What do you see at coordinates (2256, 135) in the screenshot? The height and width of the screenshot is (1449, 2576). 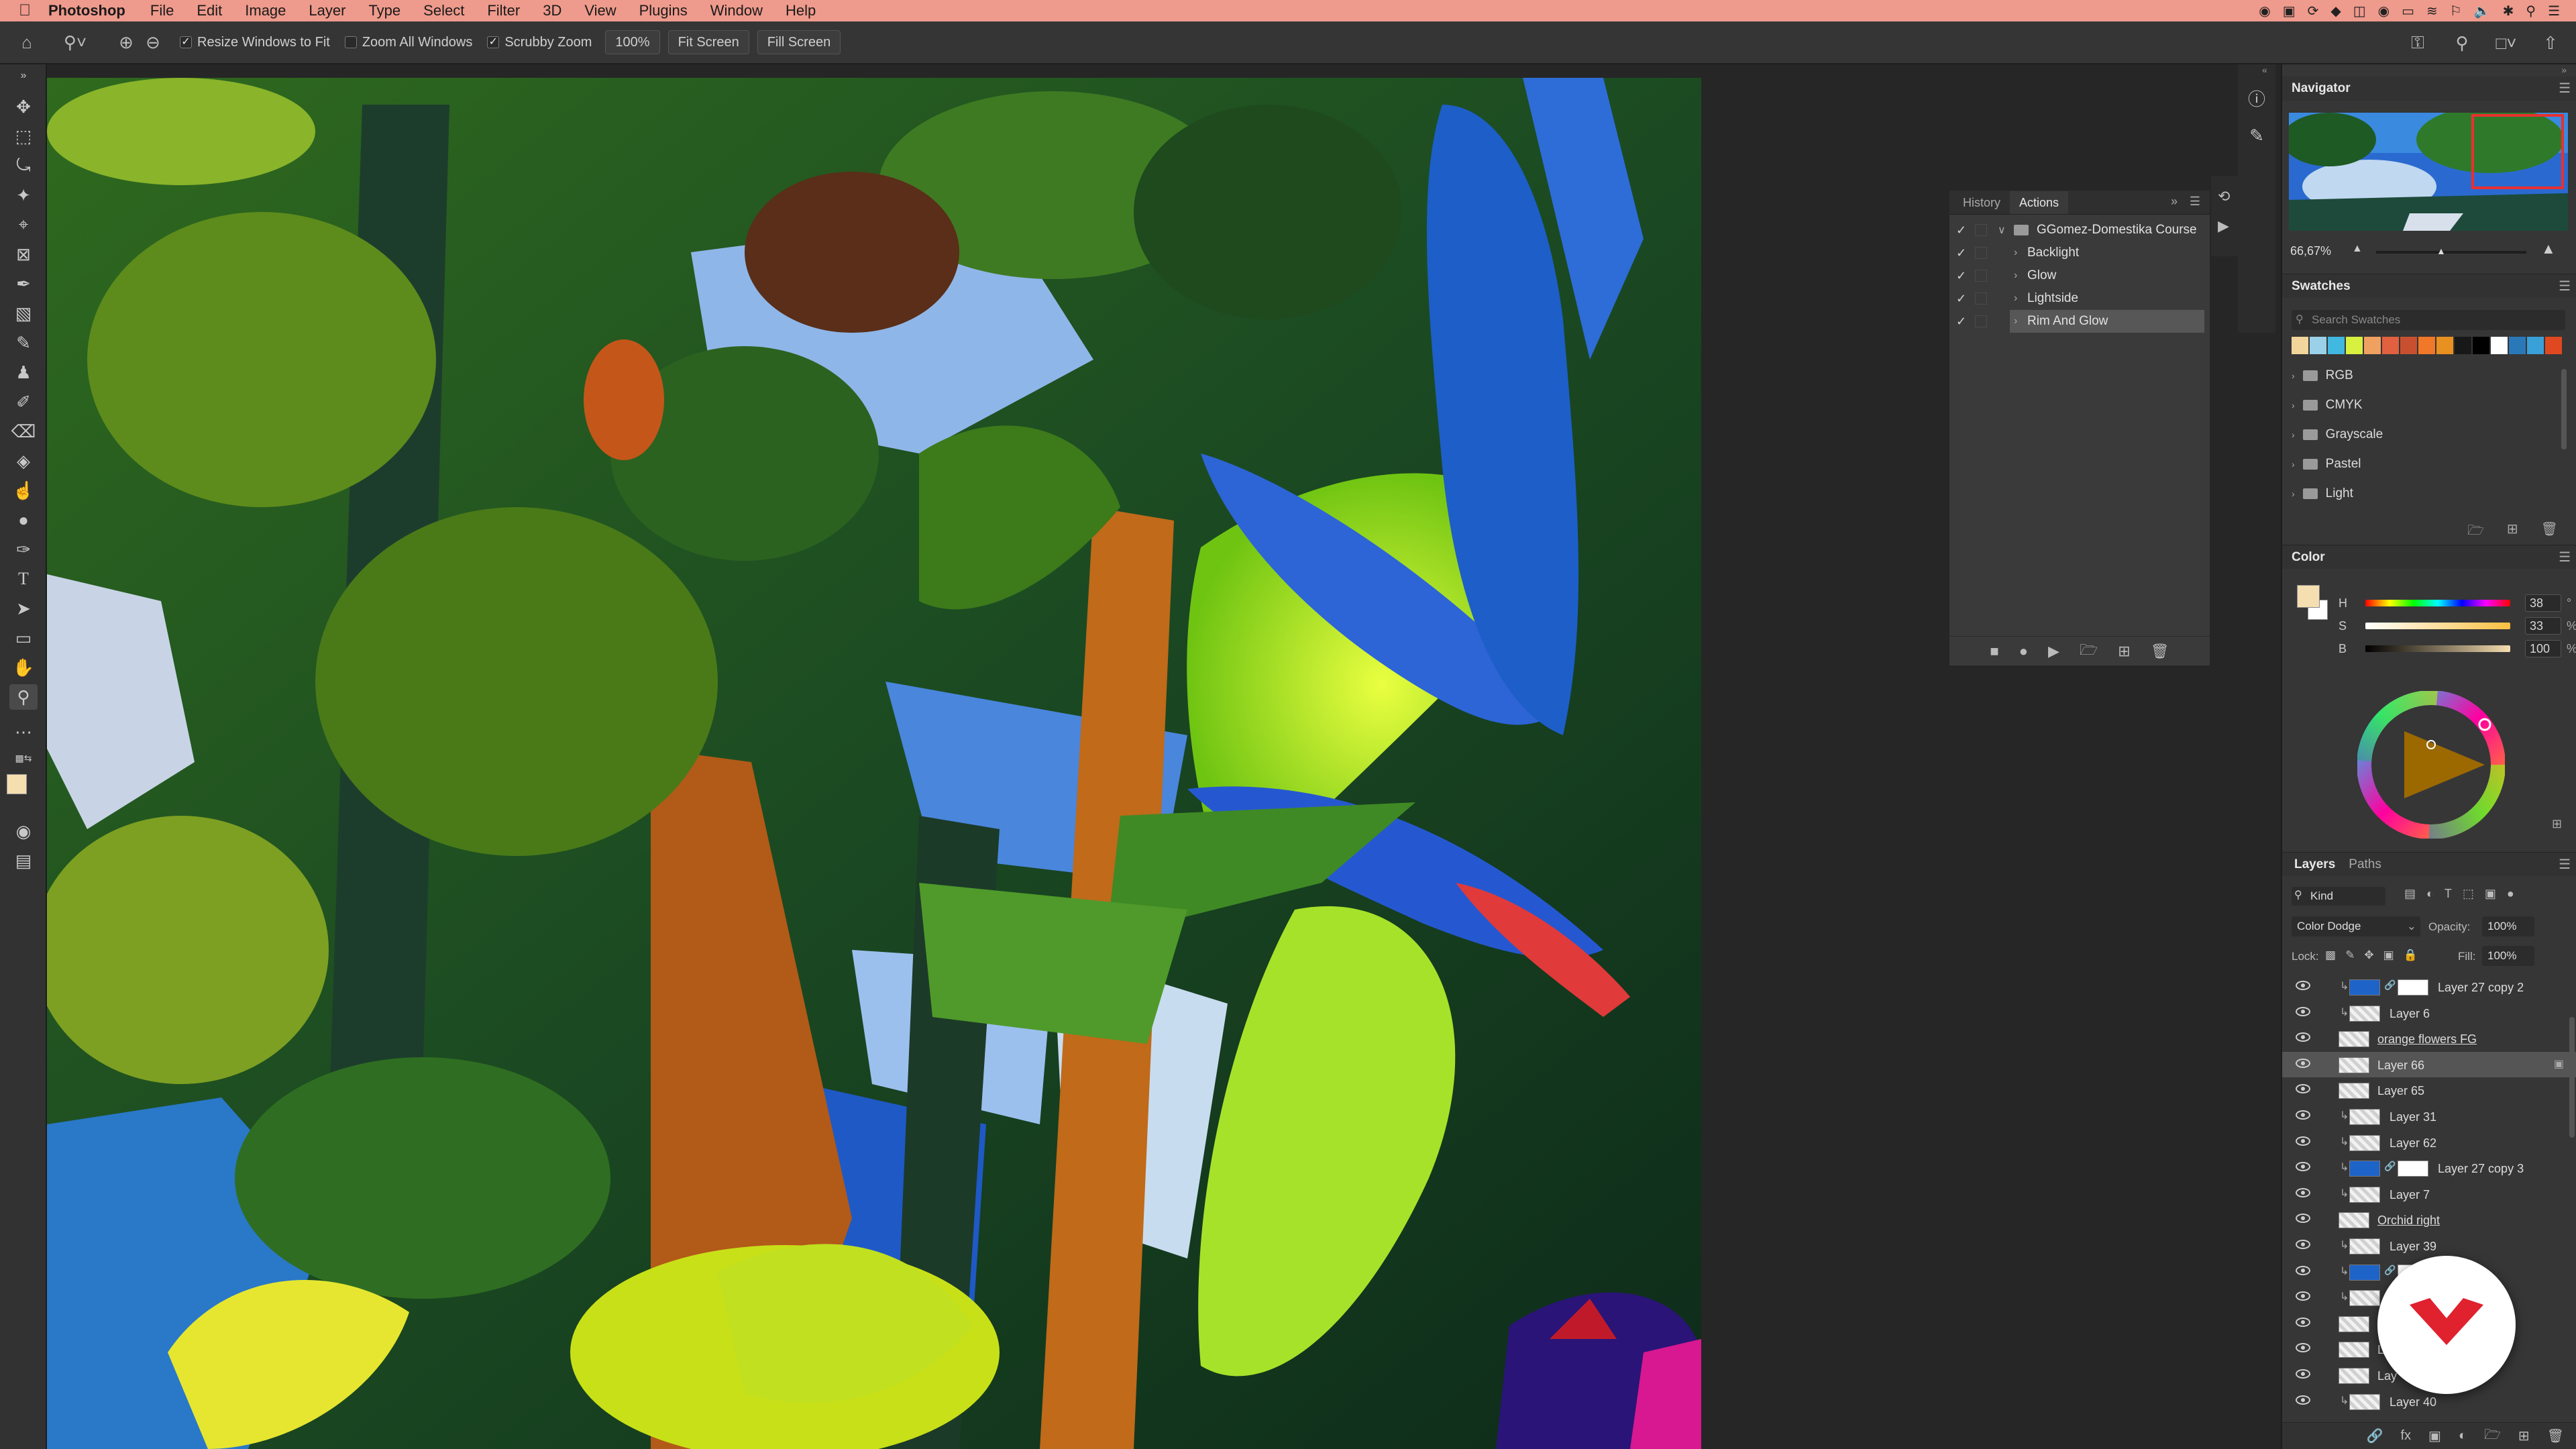 I see `brush-settings-panel-icon: ✎` at bounding box center [2256, 135].